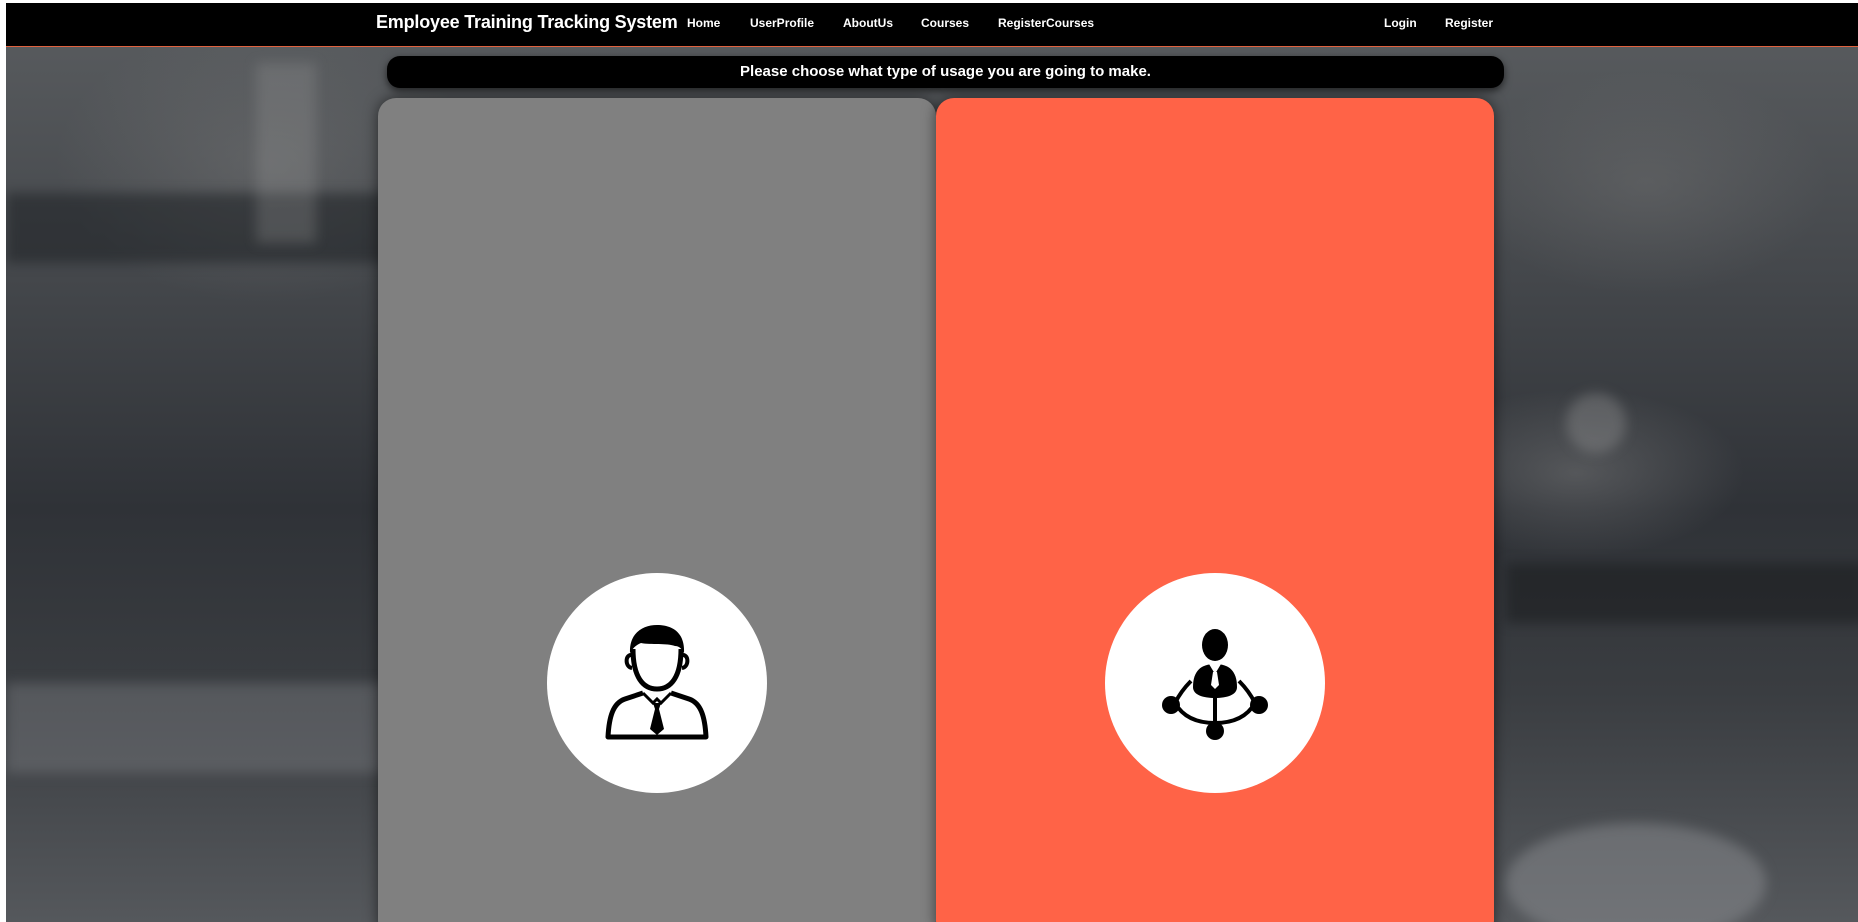 The height and width of the screenshot is (922, 1858). What do you see at coordinates (527, 22) in the screenshot?
I see `brand-title: Employee Training Tracking System` at bounding box center [527, 22].